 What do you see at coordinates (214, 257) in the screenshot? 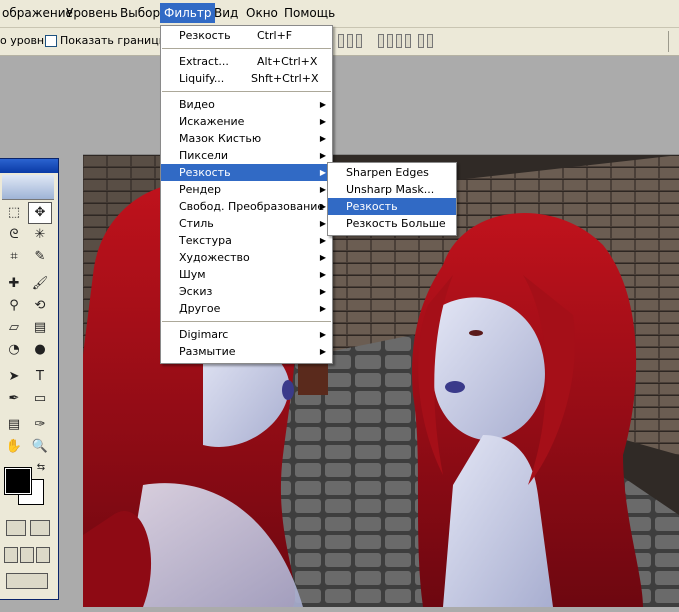
I see `menu-item-label: Художество` at bounding box center [214, 257].